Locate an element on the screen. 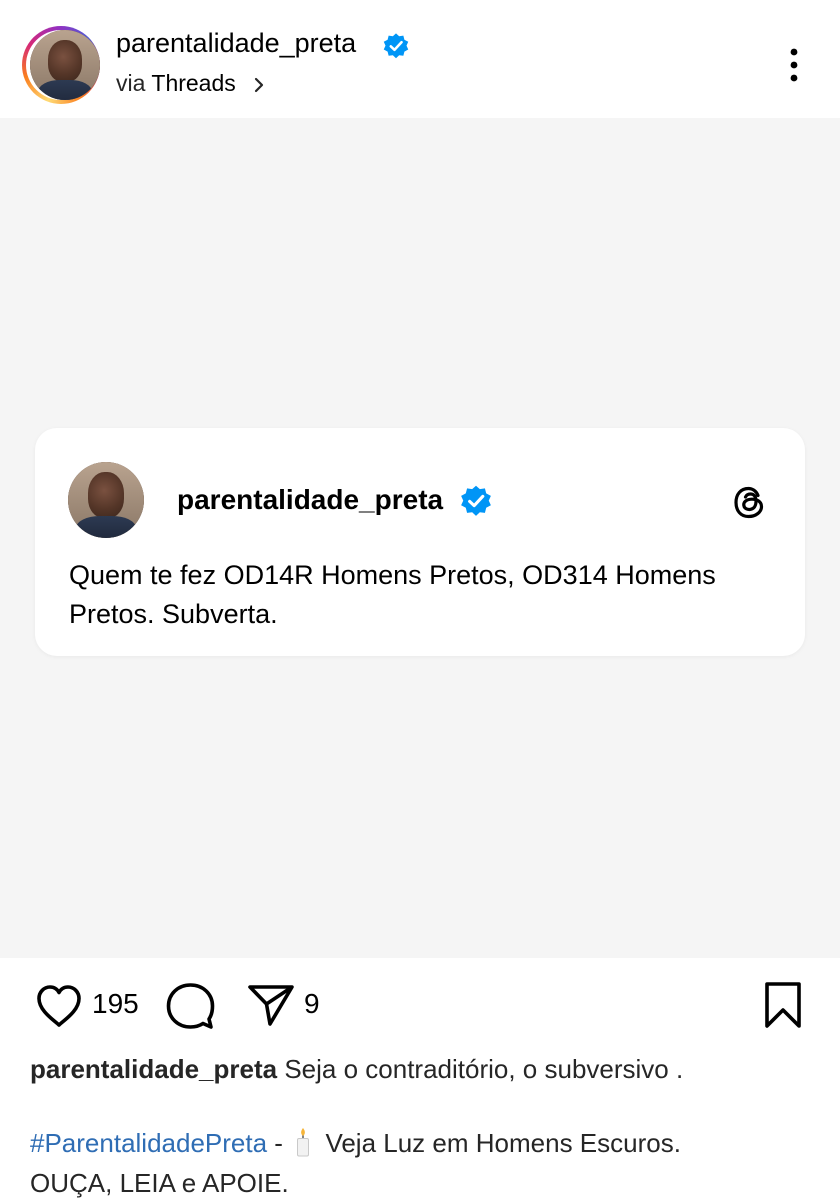 Image resolution: width=840 pixels, height=1203 pixels. chevron-right-icon is located at coordinates (259, 85).